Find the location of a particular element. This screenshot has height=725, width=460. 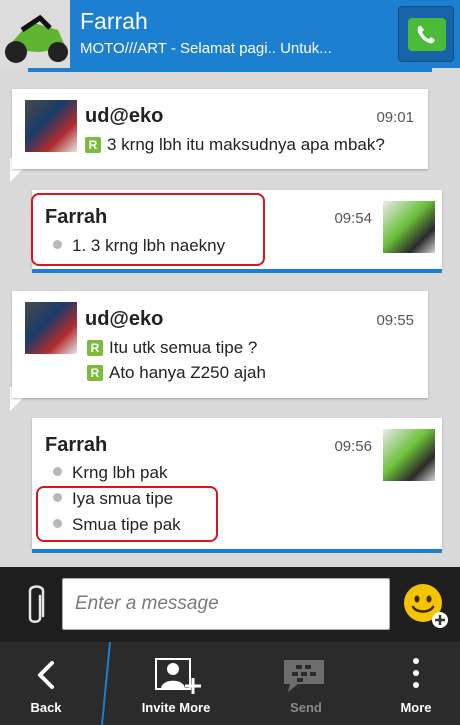

message-time: 09:55 is located at coordinates (395, 320).